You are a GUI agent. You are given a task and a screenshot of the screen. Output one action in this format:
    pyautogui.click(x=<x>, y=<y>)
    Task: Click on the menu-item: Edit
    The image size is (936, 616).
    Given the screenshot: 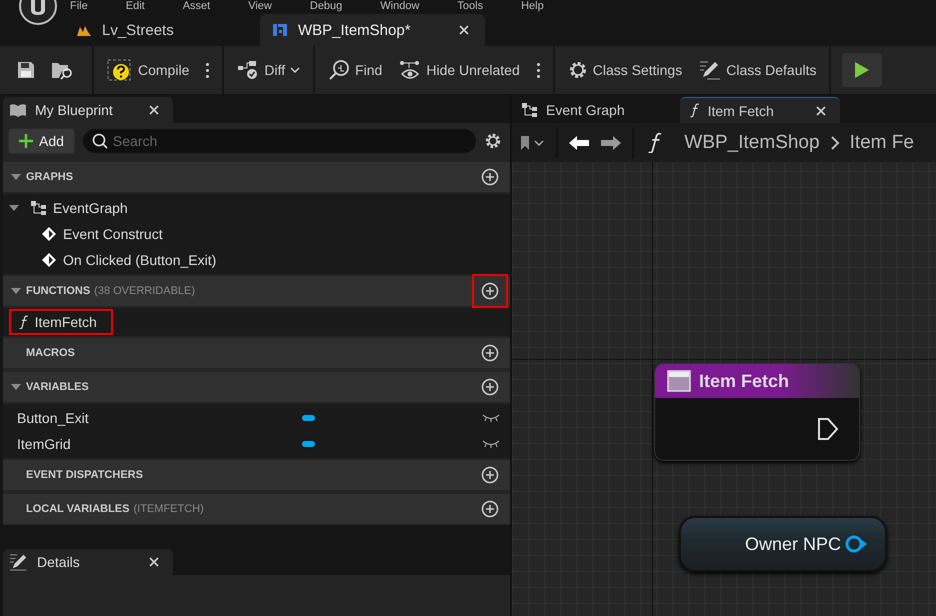 What is the action you would take?
    pyautogui.click(x=135, y=6)
    